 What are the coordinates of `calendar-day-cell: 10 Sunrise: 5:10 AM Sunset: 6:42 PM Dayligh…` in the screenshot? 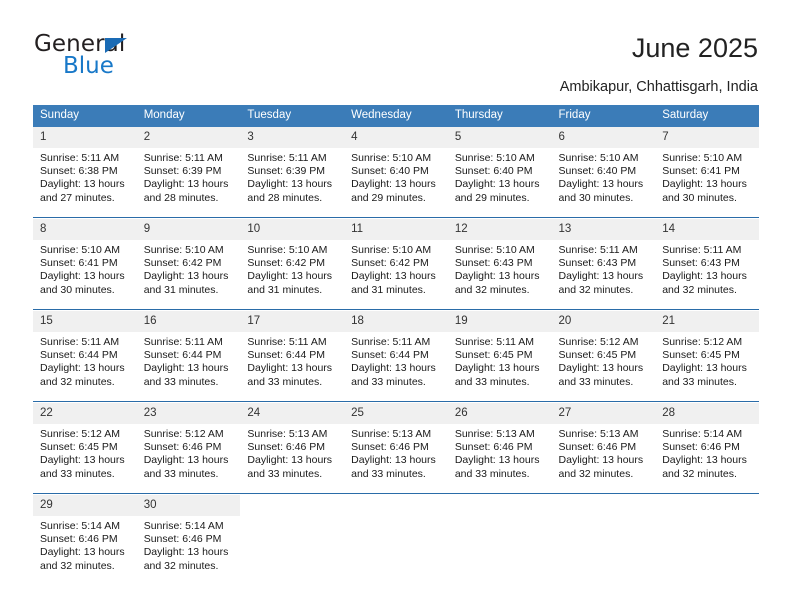 It's located at (292, 264).